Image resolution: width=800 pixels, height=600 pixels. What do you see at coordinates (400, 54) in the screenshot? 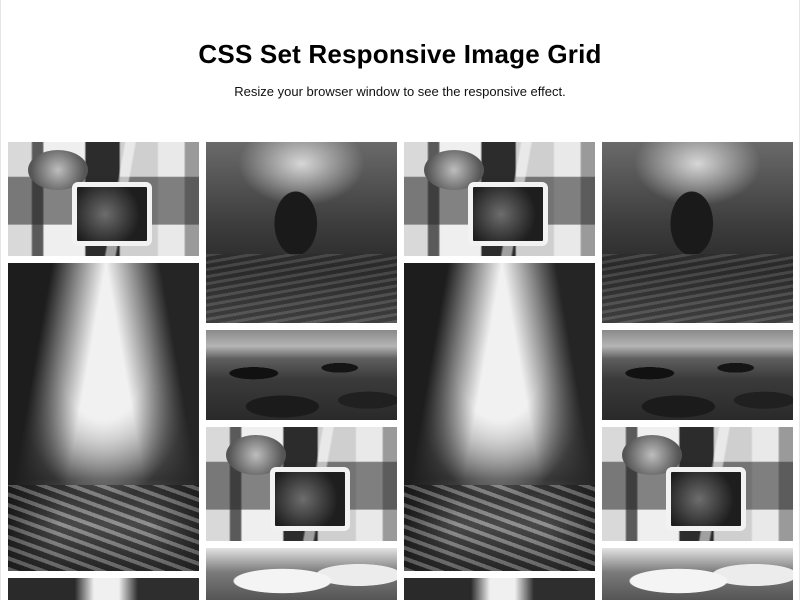
I see `page-title: CSS Set Responsive Image Grid` at bounding box center [400, 54].